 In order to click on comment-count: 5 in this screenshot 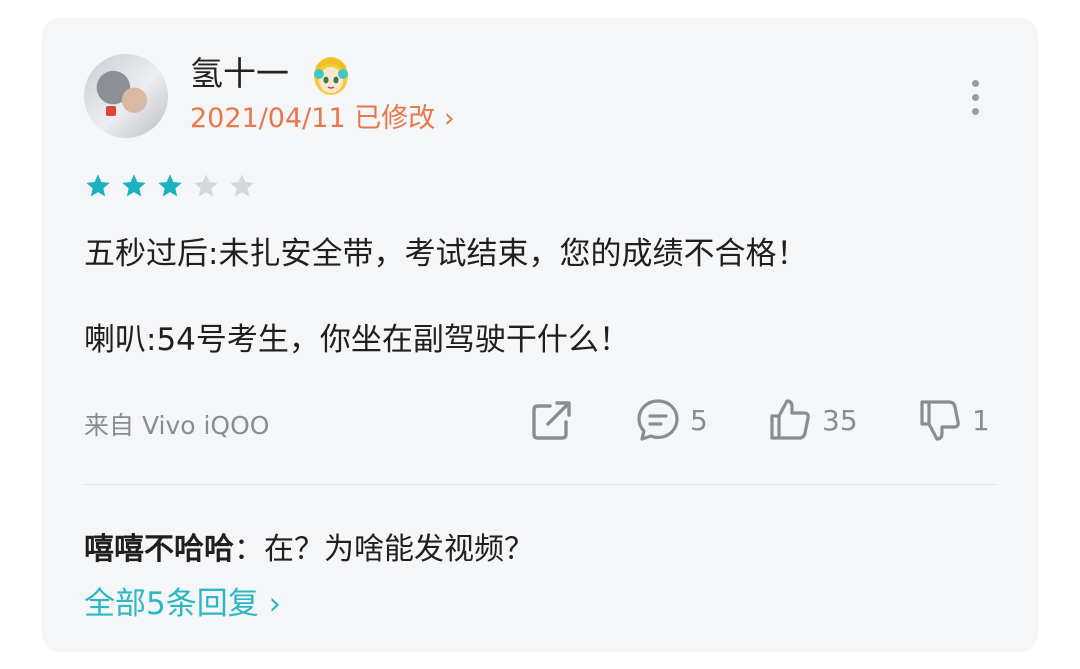, I will do `click(699, 420)`.